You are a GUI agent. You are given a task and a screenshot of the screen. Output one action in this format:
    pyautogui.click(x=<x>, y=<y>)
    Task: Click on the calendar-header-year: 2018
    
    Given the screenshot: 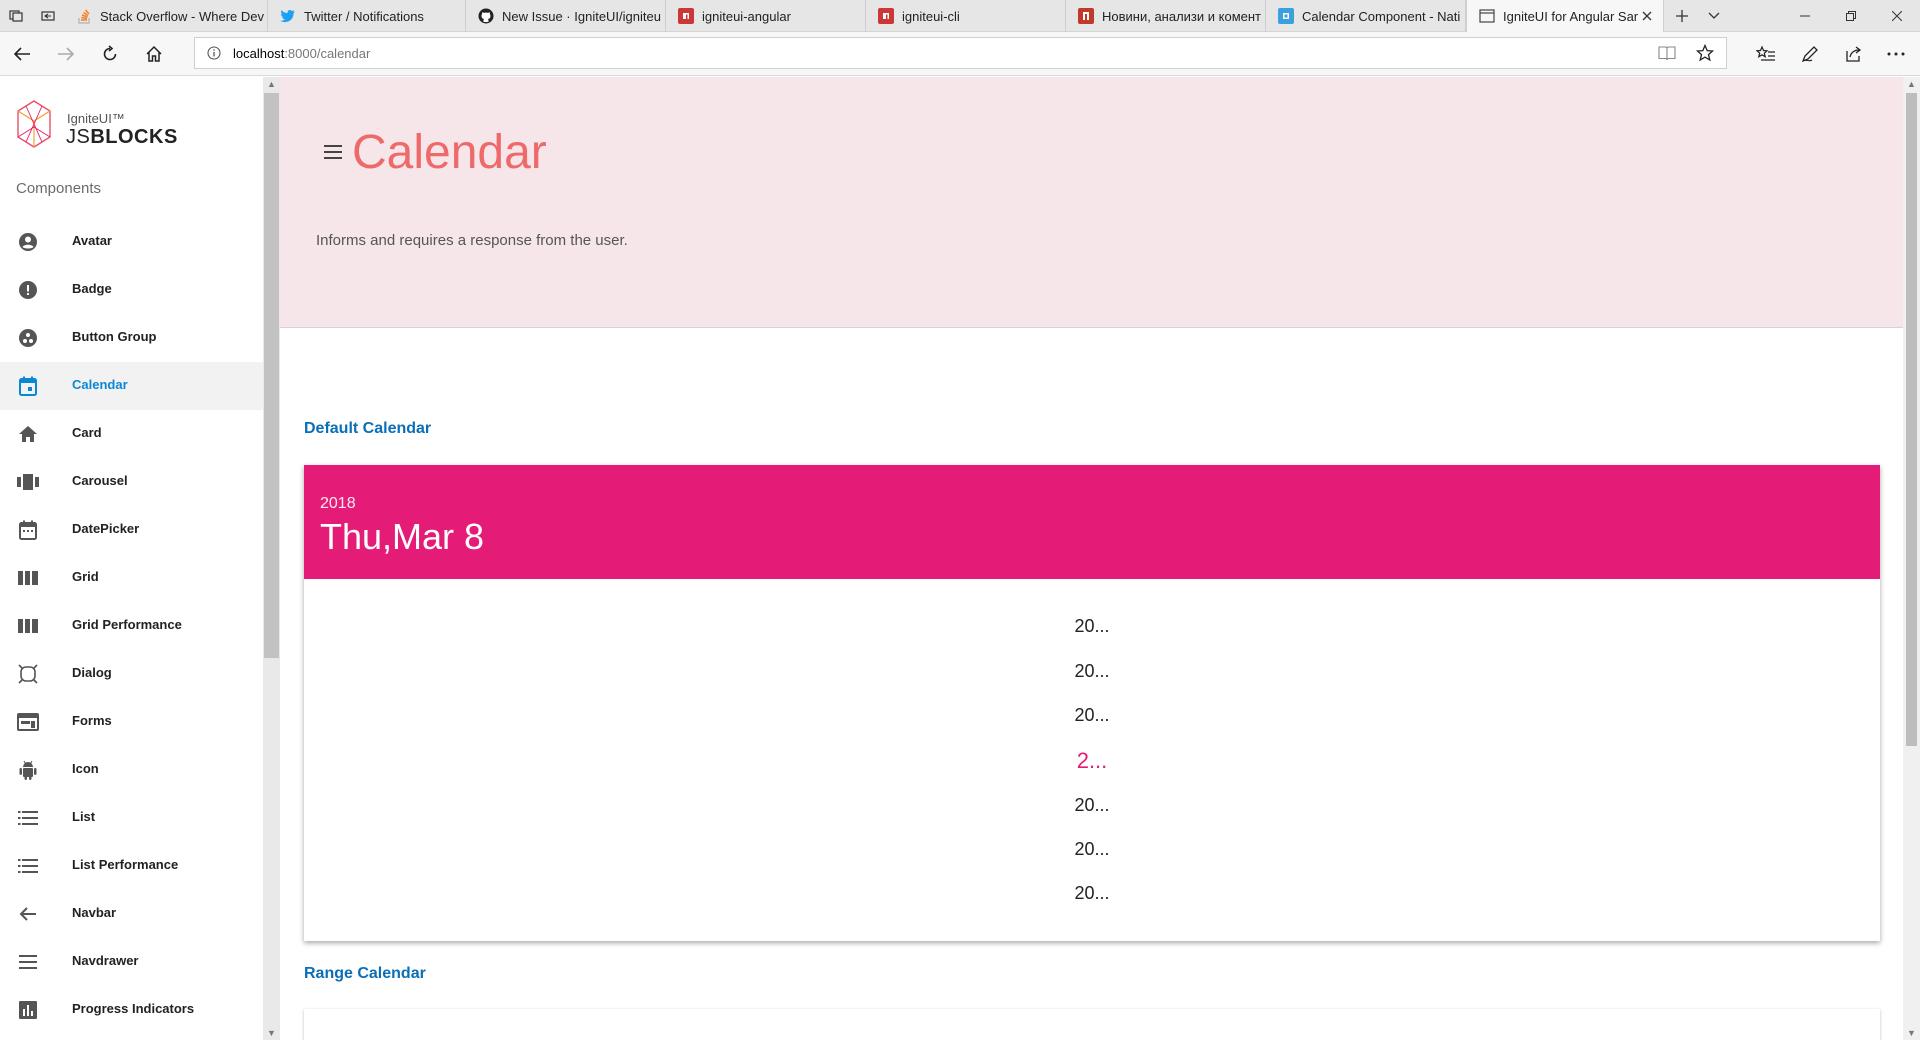 What is the action you would take?
    pyautogui.click(x=338, y=504)
    